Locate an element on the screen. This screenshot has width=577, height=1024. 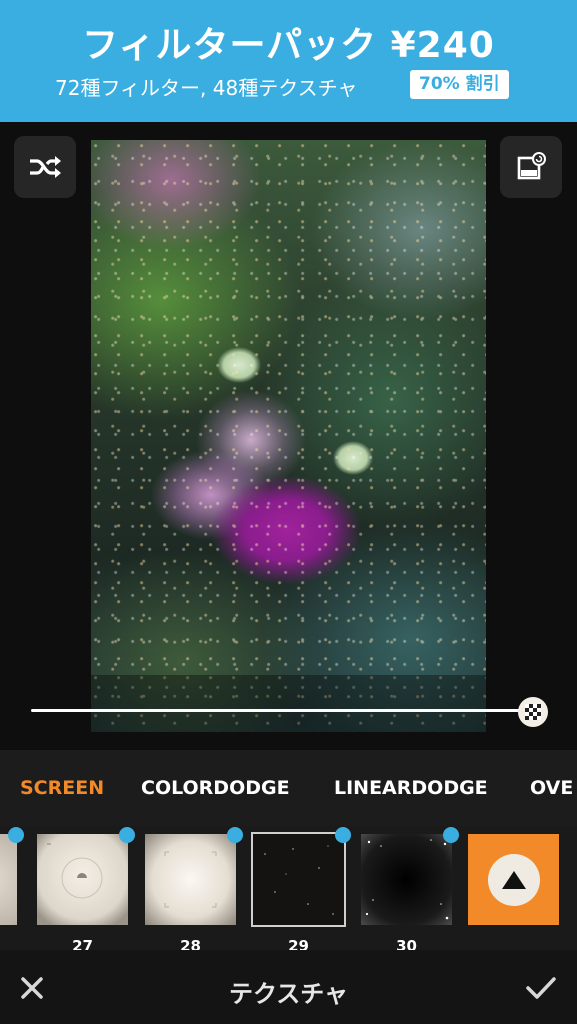
triangle-up-icon is located at coordinates (513, 879).